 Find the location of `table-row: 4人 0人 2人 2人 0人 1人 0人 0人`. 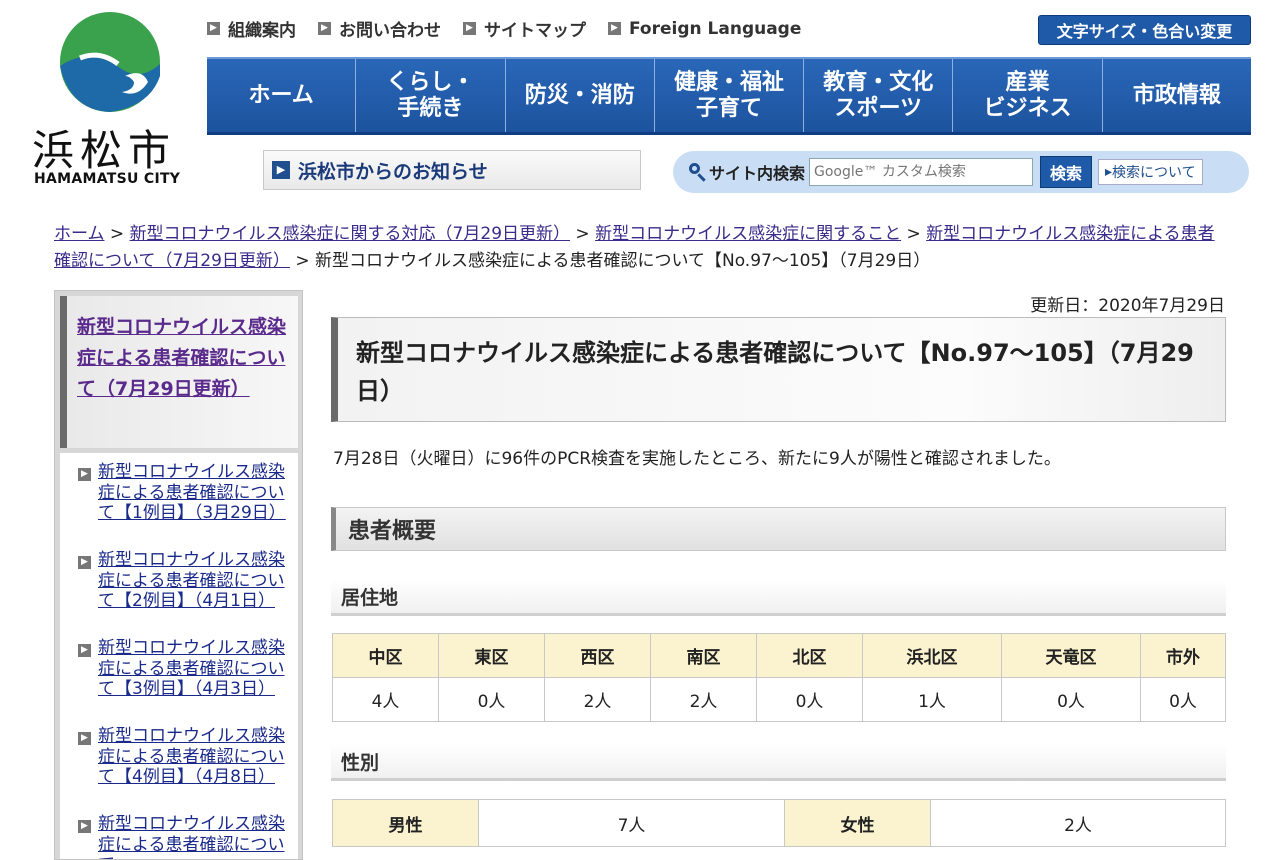

table-row: 4人 0人 2人 2人 0人 1人 0人 0人 is located at coordinates (779, 699).